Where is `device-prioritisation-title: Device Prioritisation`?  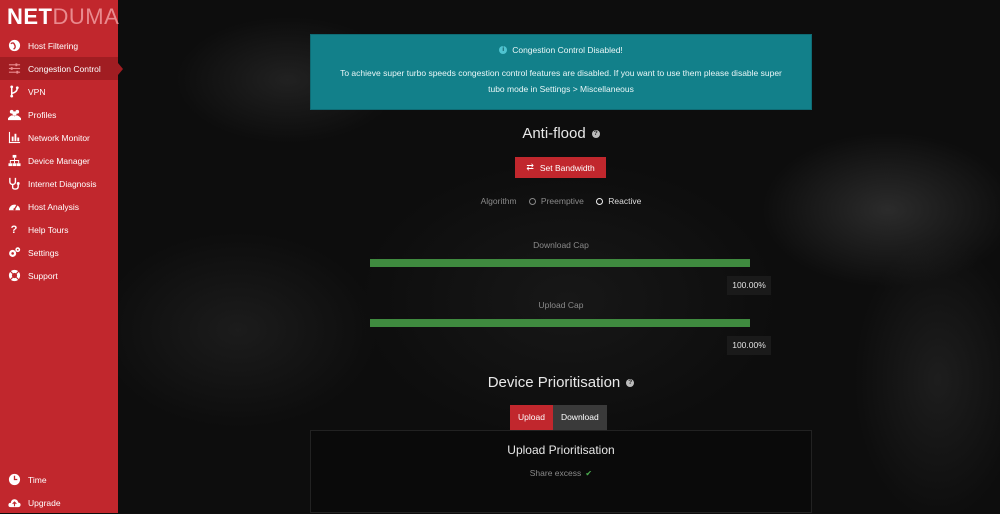 device-prioritisation-title: Device Prioritisation is located at coordinates (554, 382).